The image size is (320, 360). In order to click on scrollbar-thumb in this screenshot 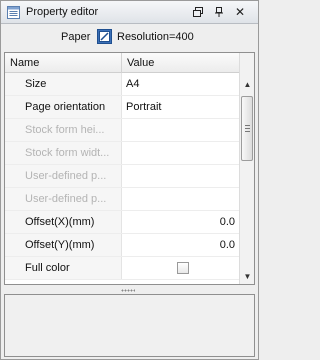, I will do `click(247, 128)`.